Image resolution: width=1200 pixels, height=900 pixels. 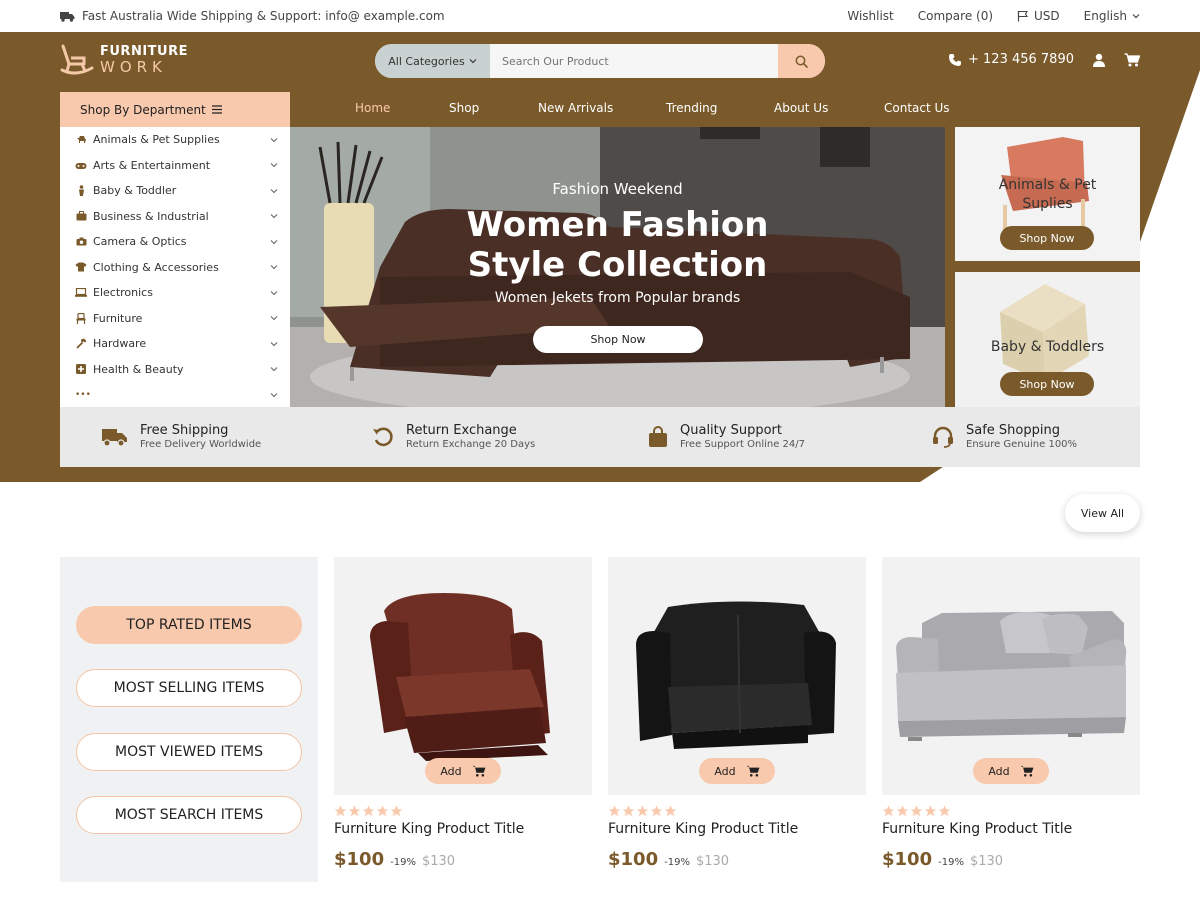 What do you see at coordinates (943, 437) in the screenshot?
I see `headset-icon` at bounding box center [943, 437].